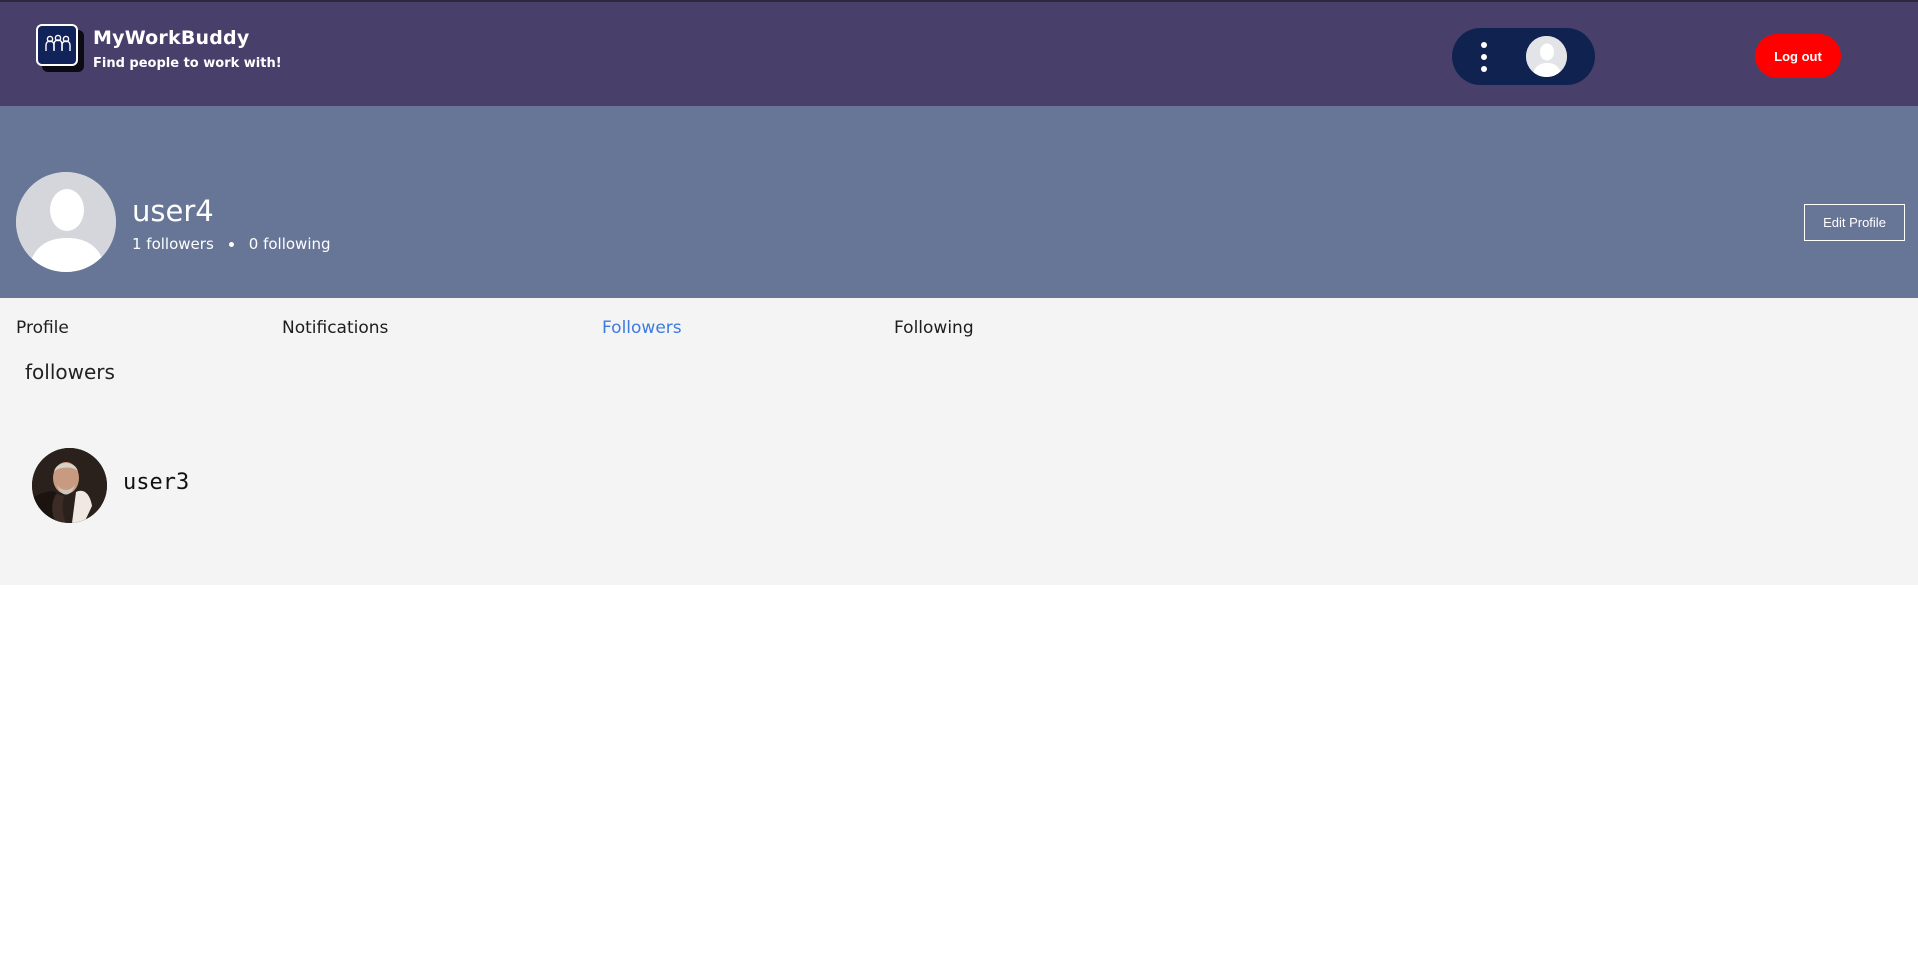  Describe the element at coordinates (201, 52) in the screenshot. I see `brand: MyWorkBuddy Find people to work with!` at that location.